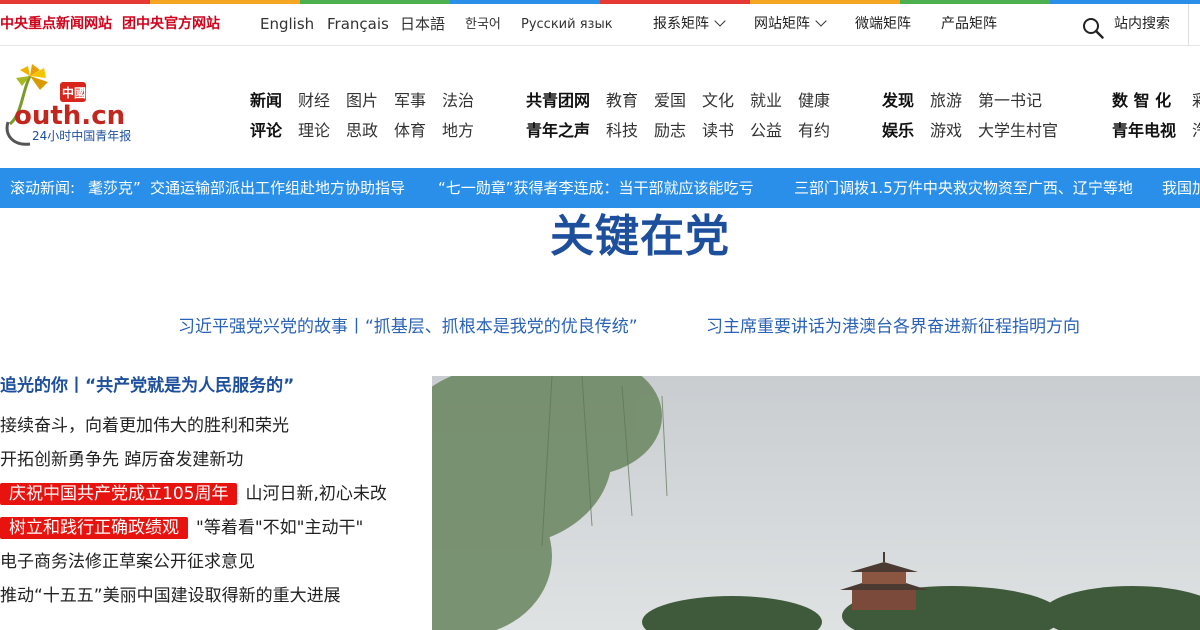 Image resolution: width=1200 pixels, height=630 pixels. What do you see at coordinates (127, 559) in the screenshot?
I see `news-link: 电子商务法修正草案公开征求意见` at bounding box center [127, 559].